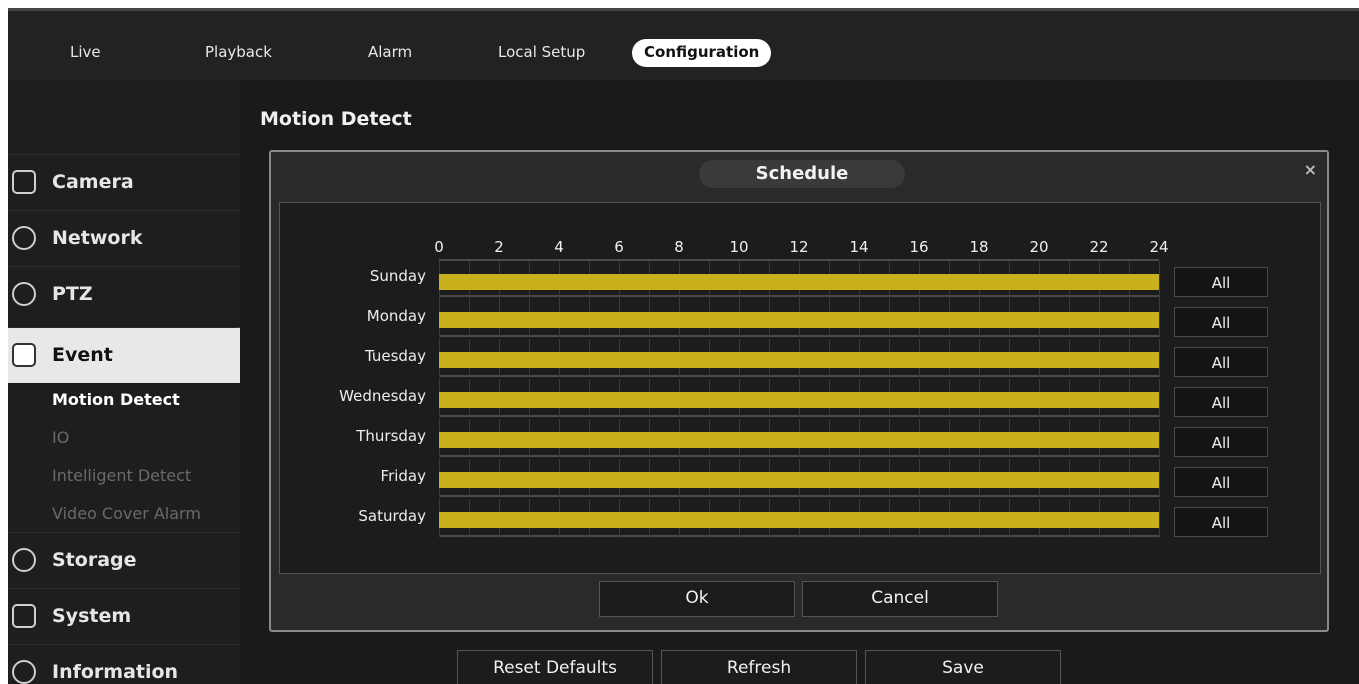 This screenshot has width=1359, height=684. Describe the element at coordinates (619, 247) in the screenshot. I see `hour-label: 6` at that location.